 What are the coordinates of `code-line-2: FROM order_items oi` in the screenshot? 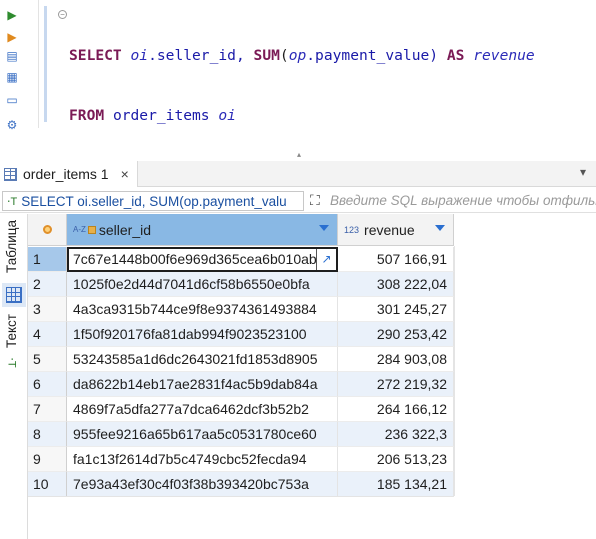 It's located at (295, 116).